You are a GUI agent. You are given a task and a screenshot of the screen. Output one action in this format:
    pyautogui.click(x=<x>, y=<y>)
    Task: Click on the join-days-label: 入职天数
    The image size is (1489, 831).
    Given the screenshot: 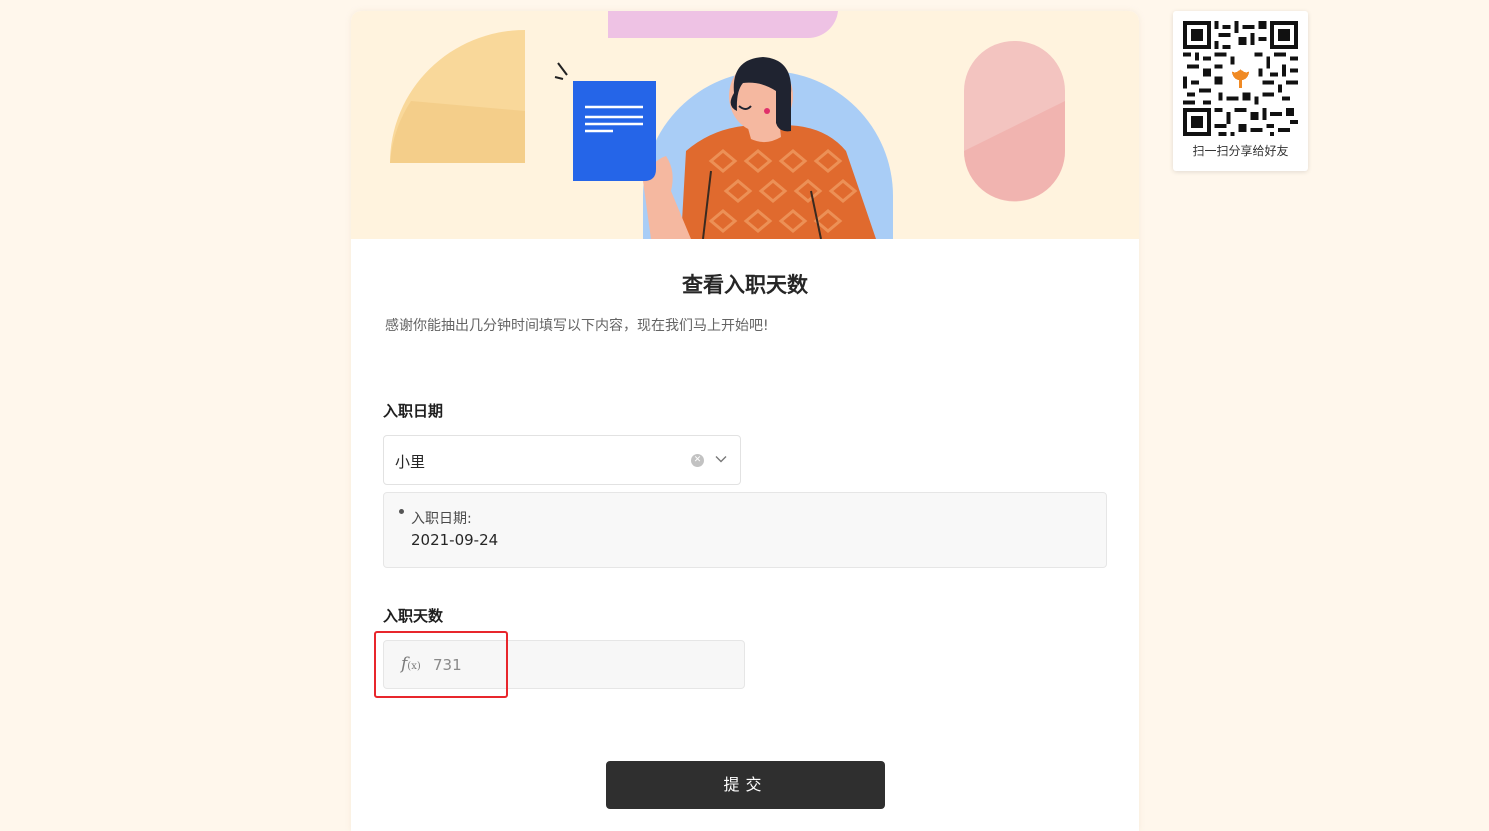 What is the action you would take?
    pyautogui.click(x=413, y=616)
    